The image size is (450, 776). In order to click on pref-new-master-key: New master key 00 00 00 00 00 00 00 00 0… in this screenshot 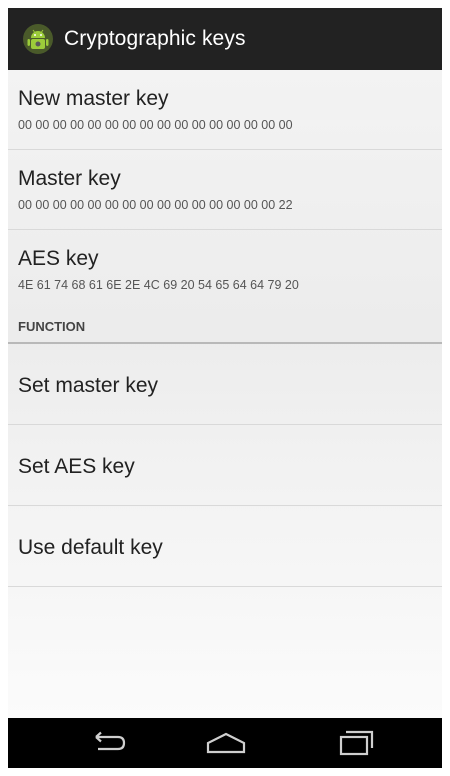, I will do `click(225, 110)`.